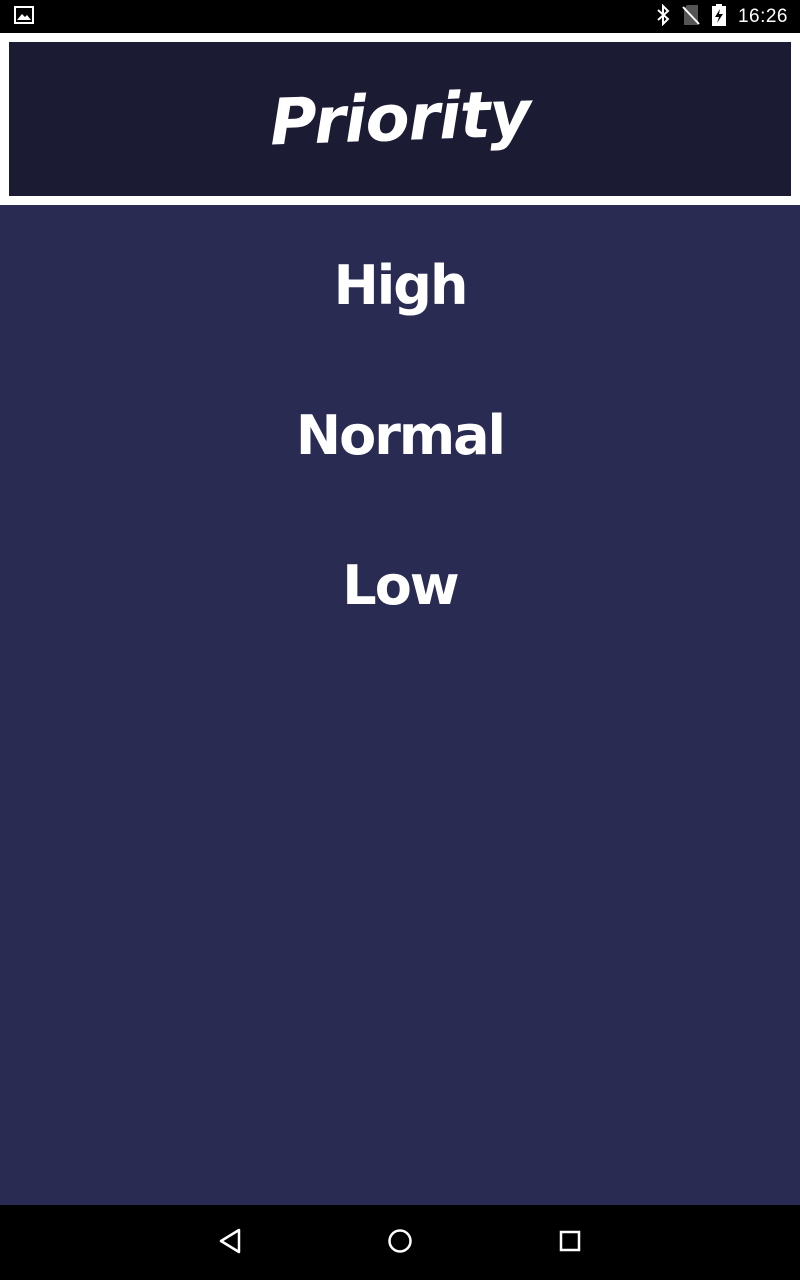 This screenshot has height=1280, width=800. Describe the element at coordinates (691, 17) in the screenshot. I see `no-sim-icon` at that location.